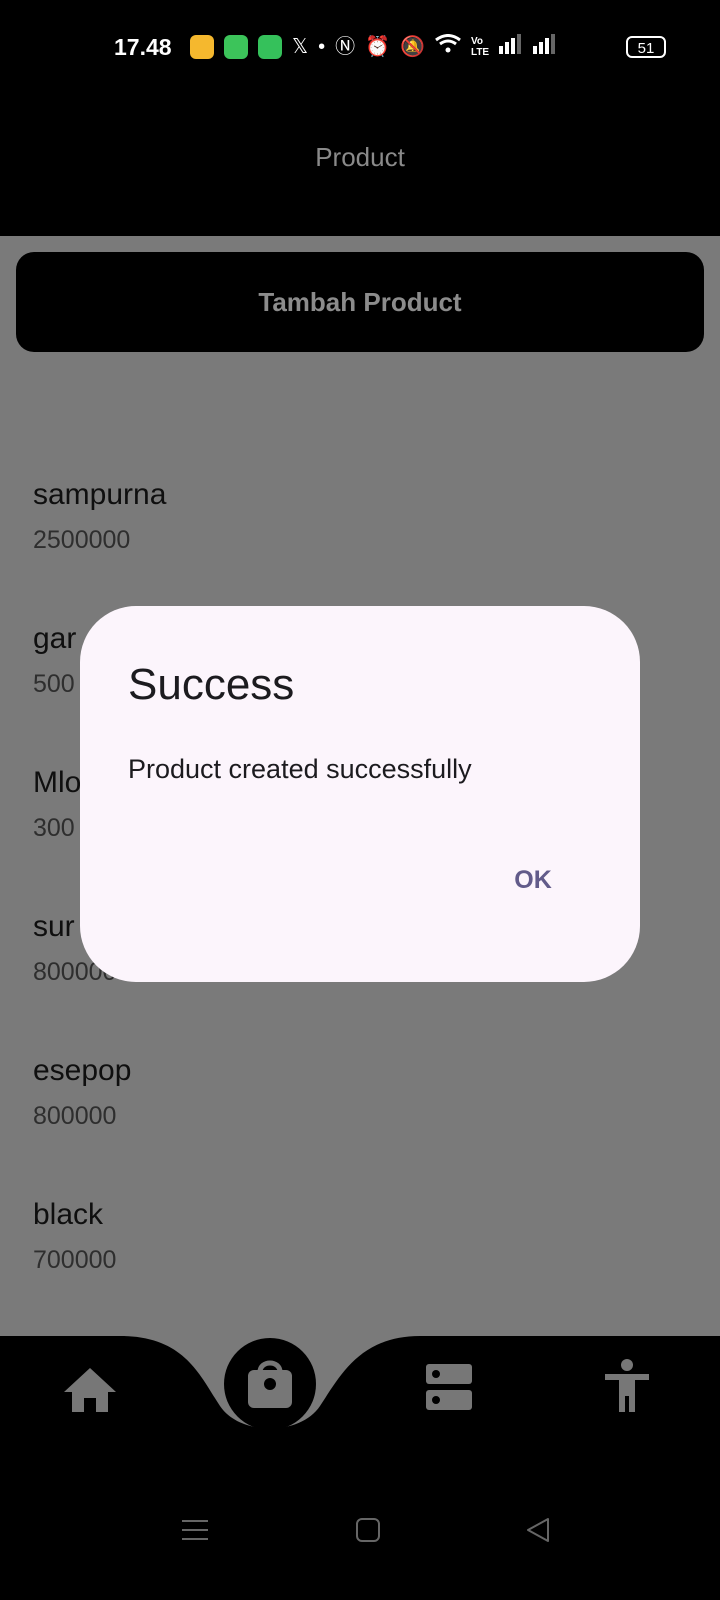  What do you see at coordinates (533, 880) in the screenshot?
I see `ok-button: OK` at bounding box center [533, 880].